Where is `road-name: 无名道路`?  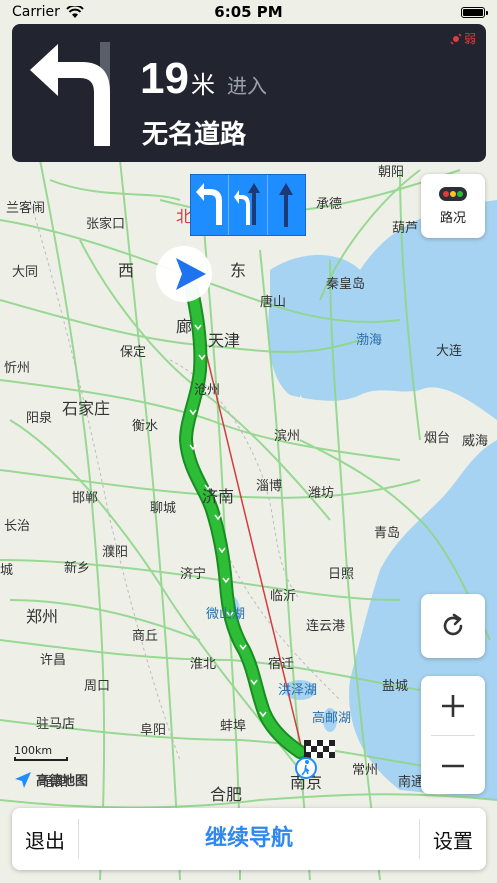
road-name: 无名道路 is located at coordinates (194, 135).